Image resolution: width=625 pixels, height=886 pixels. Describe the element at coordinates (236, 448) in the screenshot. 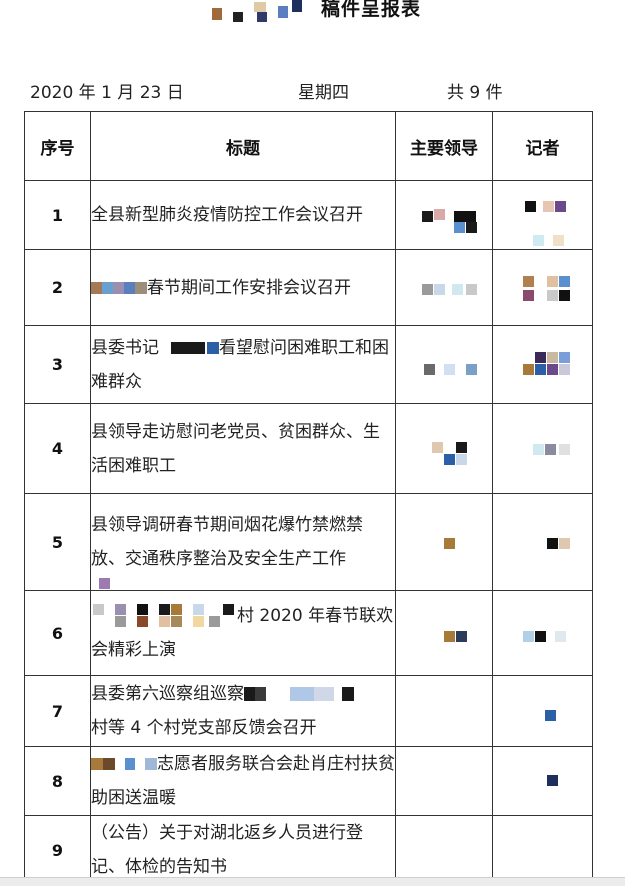

I see `row-title-text: 县领导走访慰问老党员、贫困群众、生活困难职工` at that location.